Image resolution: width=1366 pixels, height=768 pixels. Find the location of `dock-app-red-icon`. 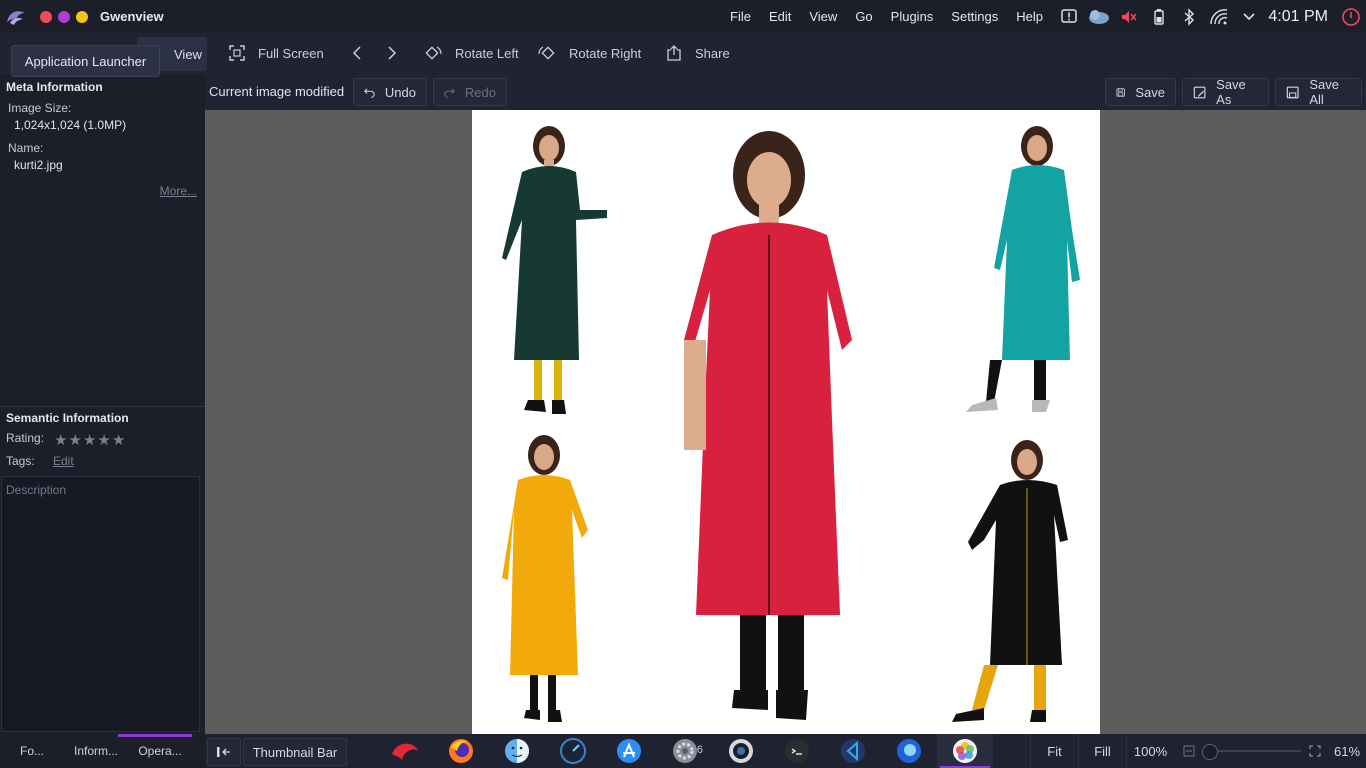

dock-app-red-icon is located at coordinates (405, 751).